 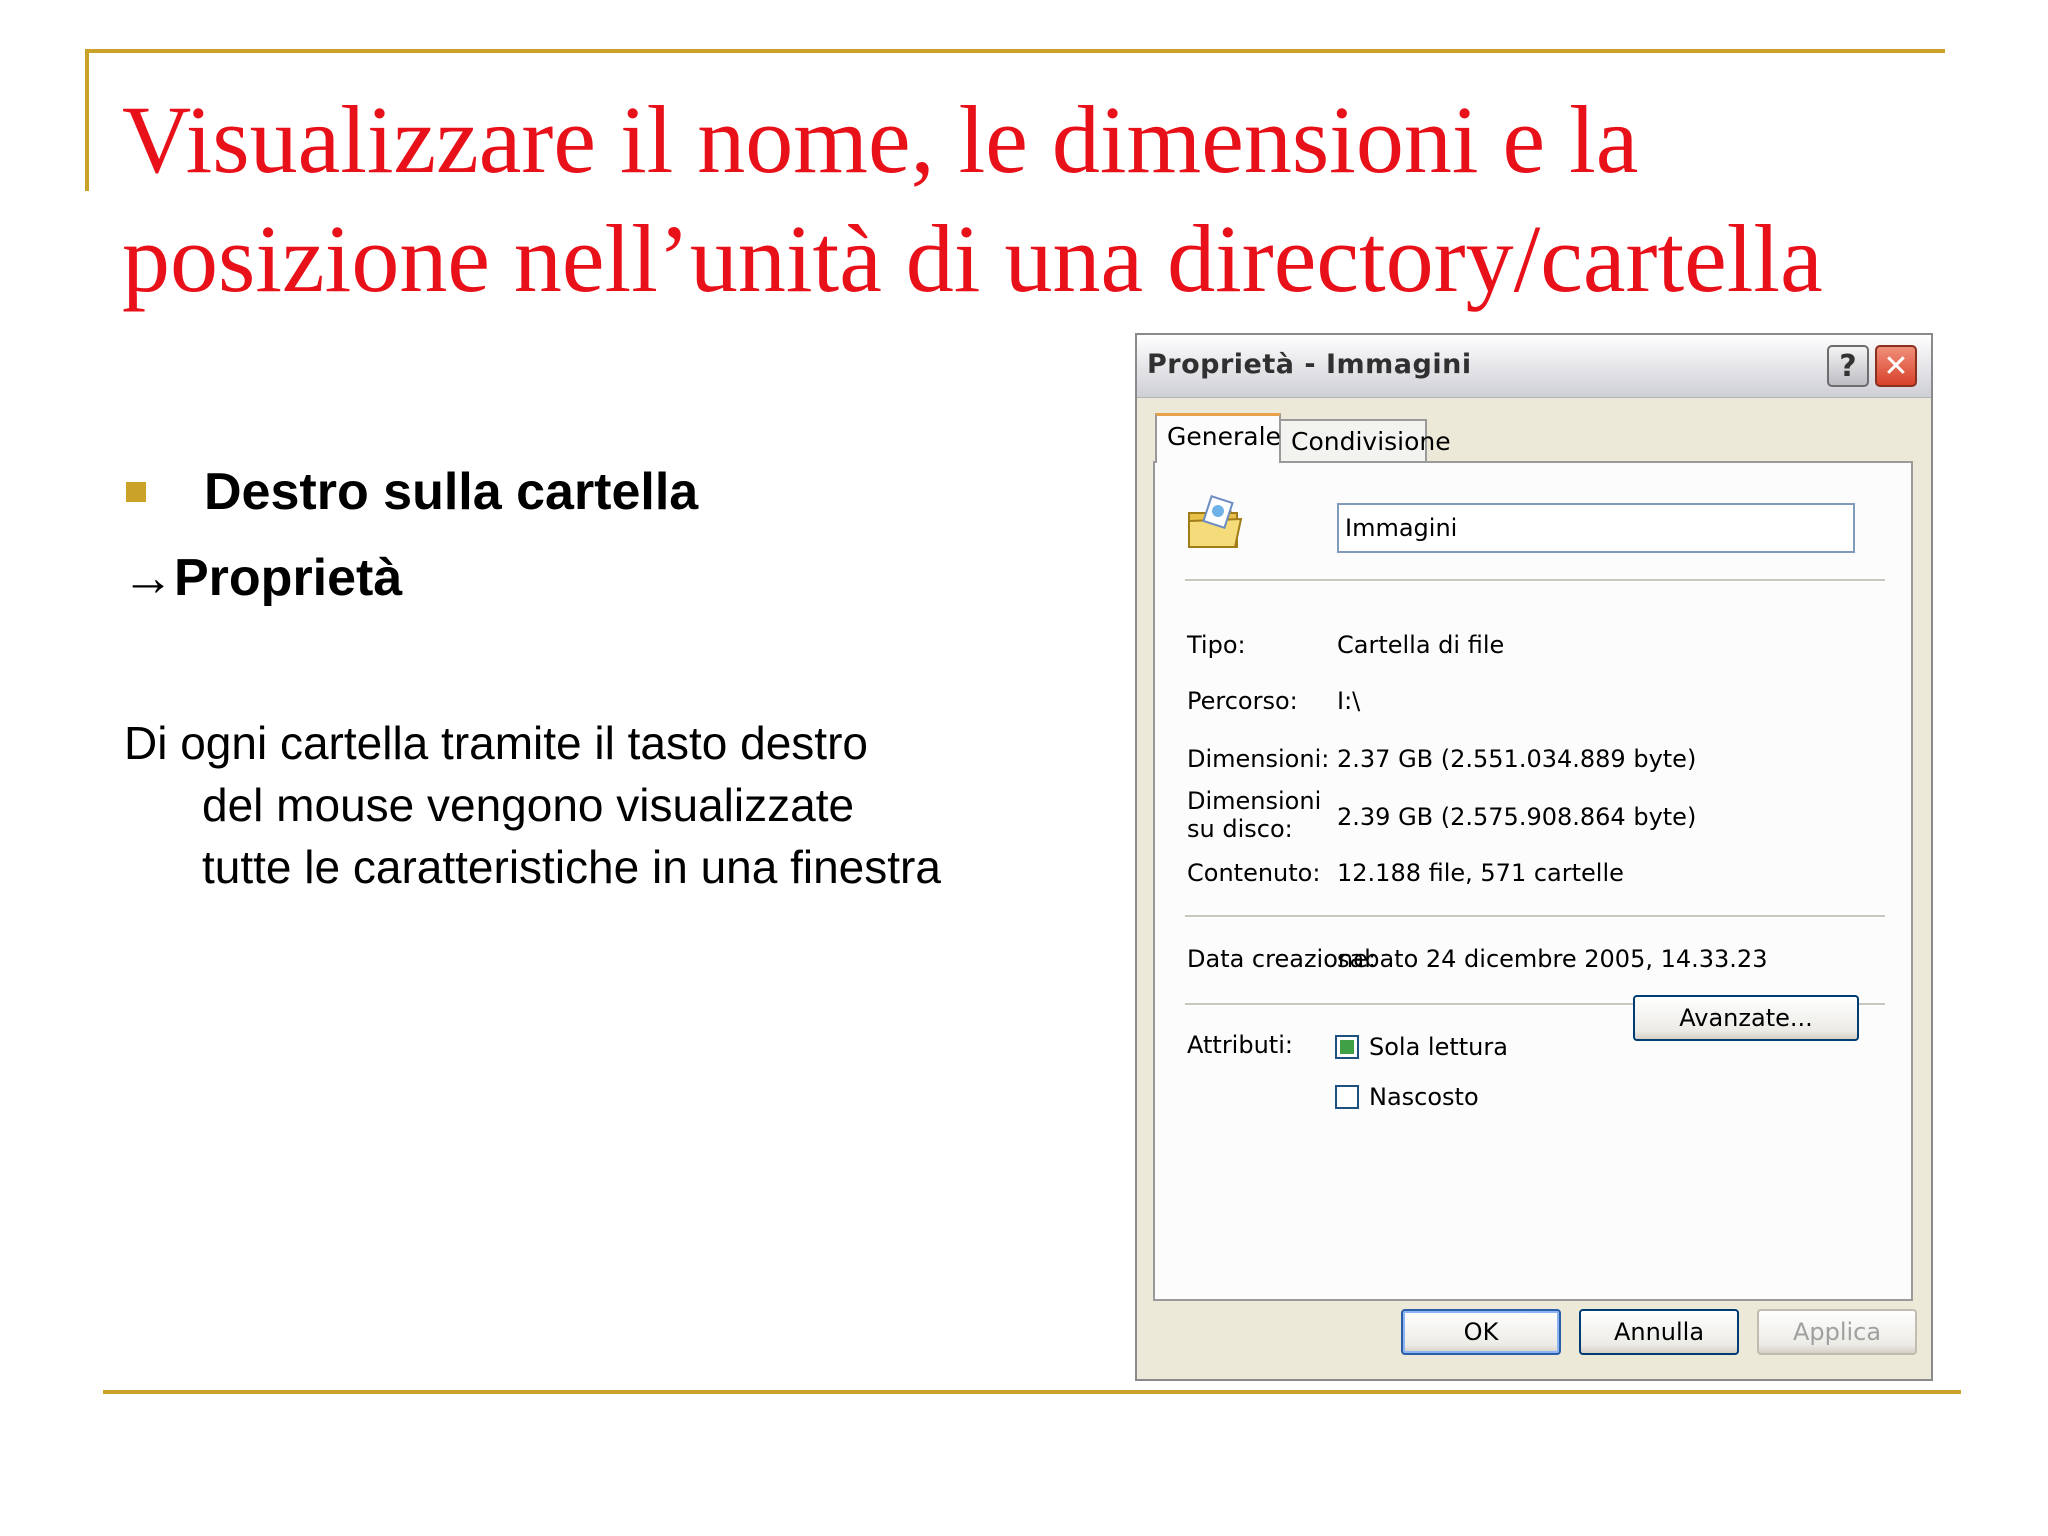 I want to click on close-button: ✕, so click(x=1896, y=366).